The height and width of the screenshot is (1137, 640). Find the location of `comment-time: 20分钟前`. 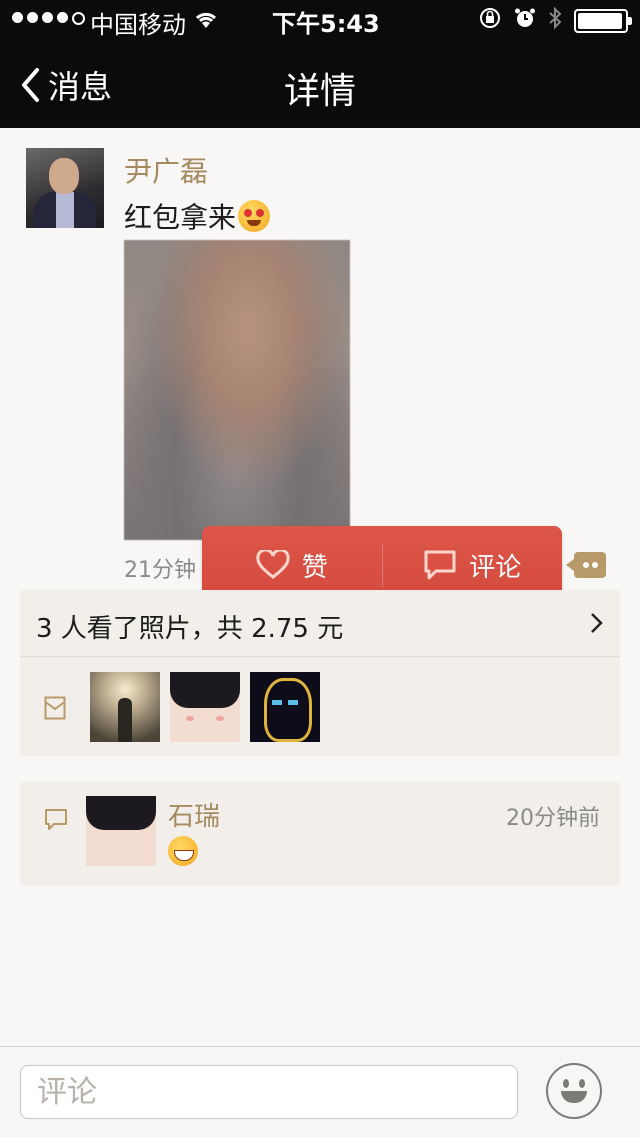

comment-time: 20分钟前 is located at coordinates (553, 818).